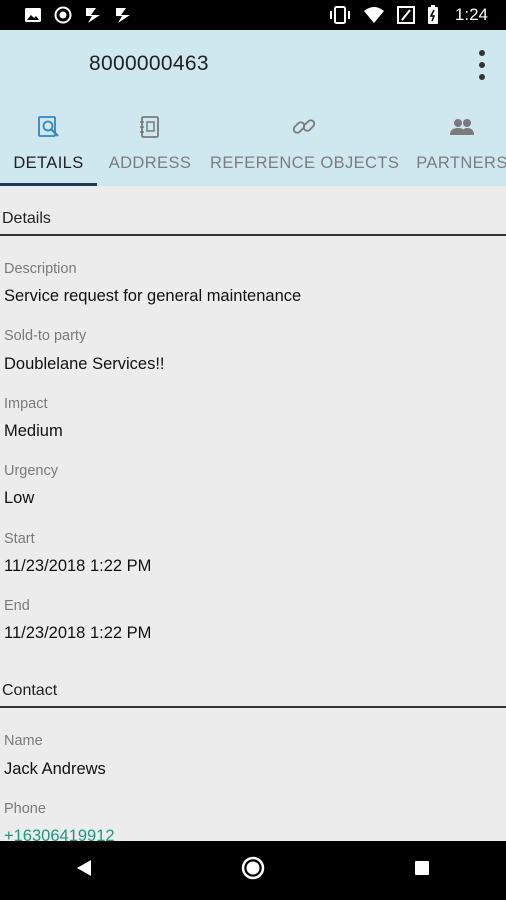 The height and width of the screenshot is (900, 506). I want to click on field-value-description: Service request for general maintenance, so click(153, 296).